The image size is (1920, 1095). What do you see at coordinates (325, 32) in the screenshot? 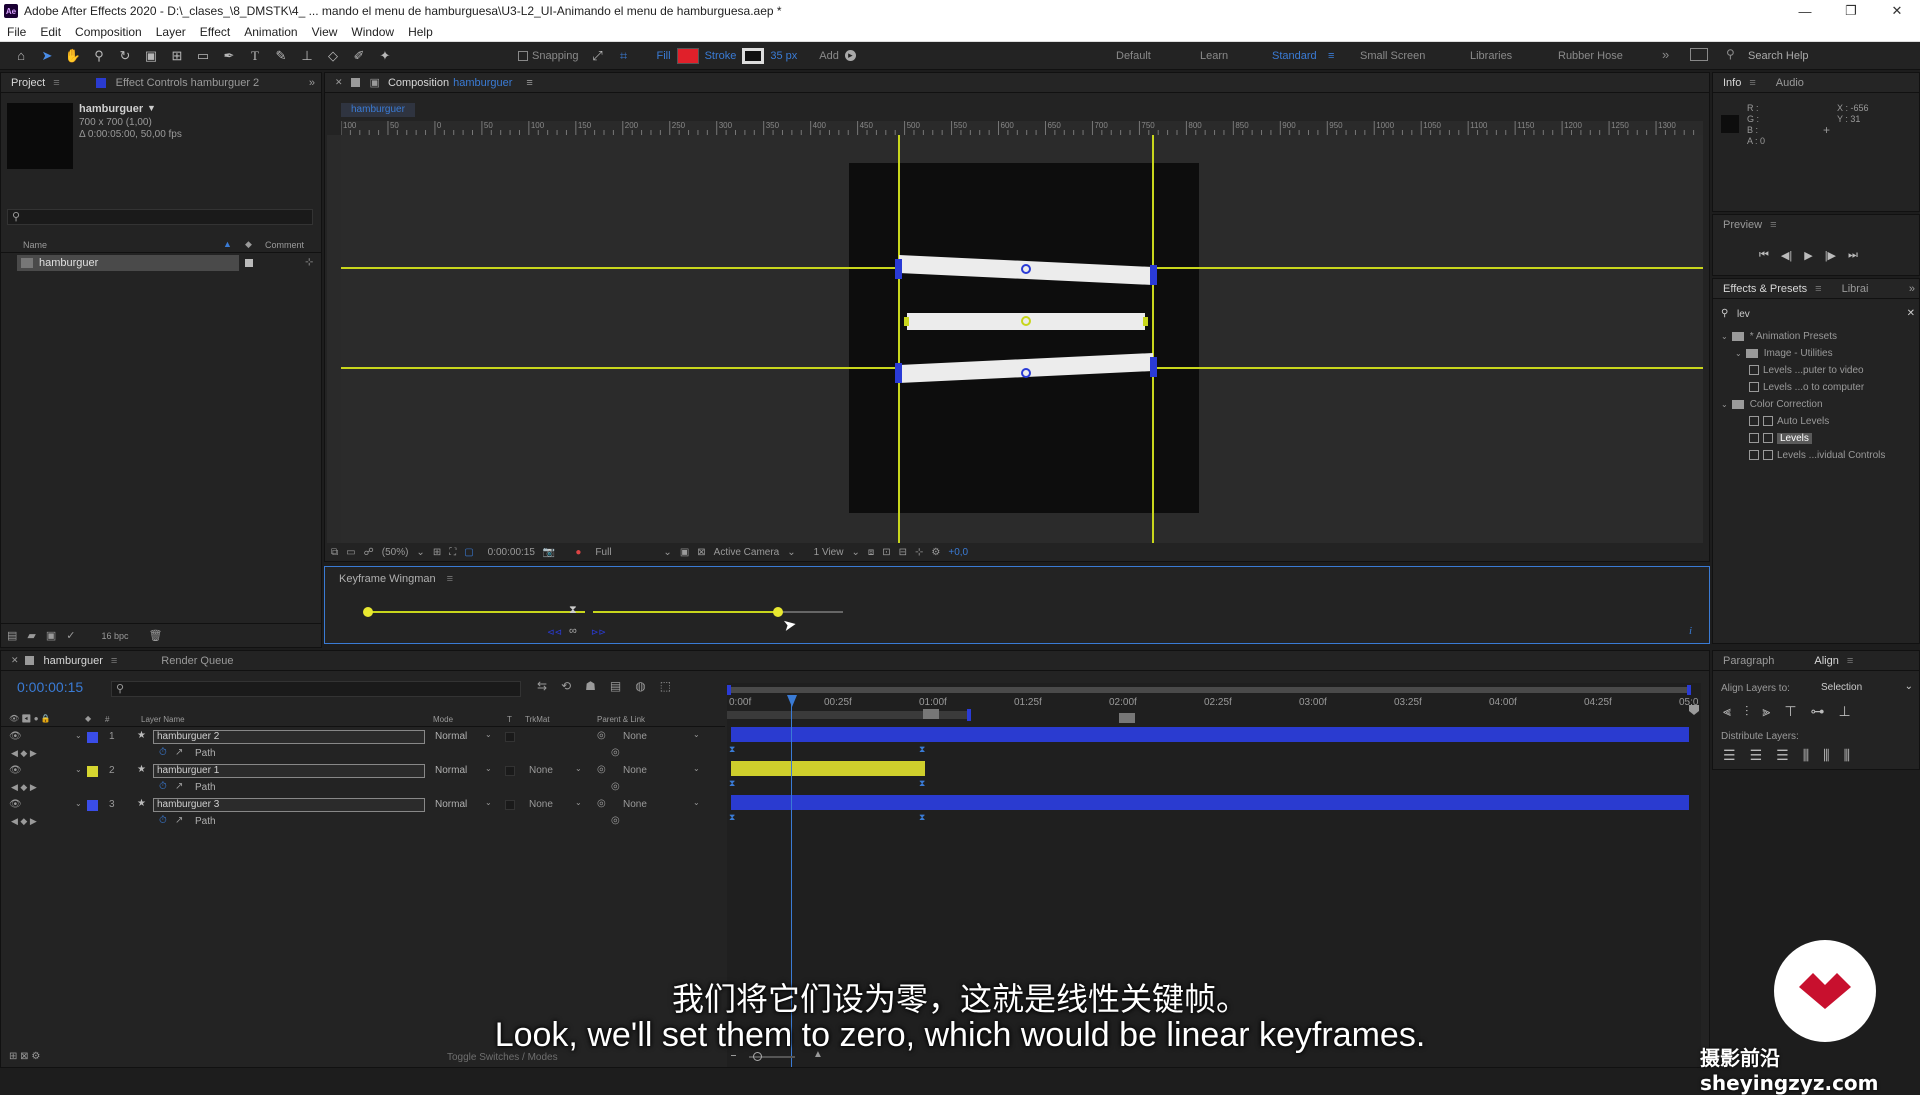
I see `menu-view: View` at bounding box center [325, 32].